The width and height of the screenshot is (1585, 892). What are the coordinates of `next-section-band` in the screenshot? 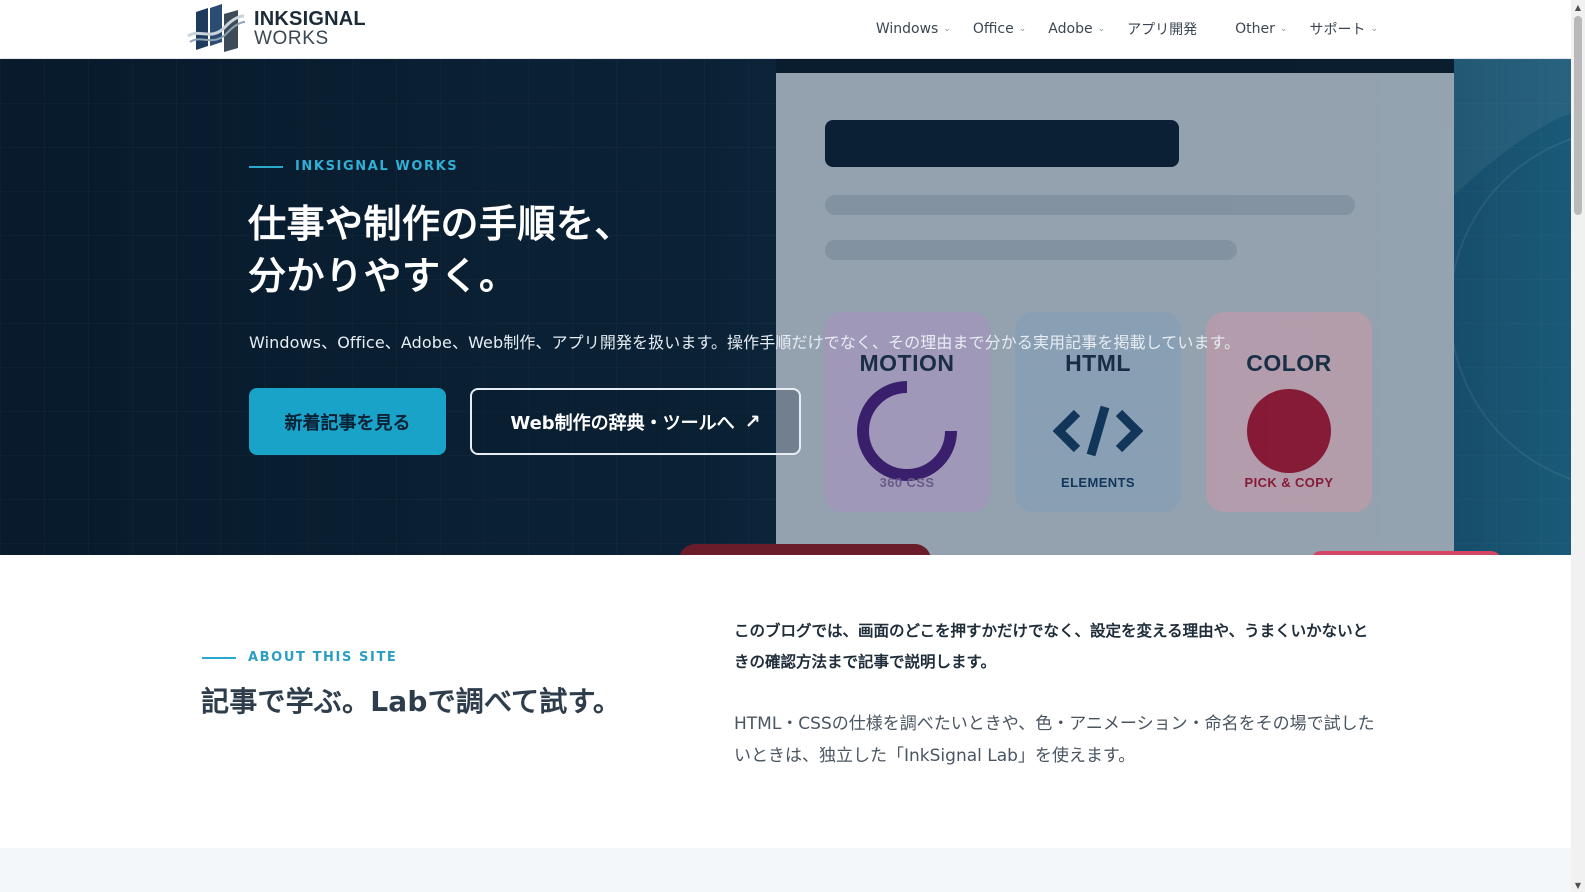 It's located at (785, 870).